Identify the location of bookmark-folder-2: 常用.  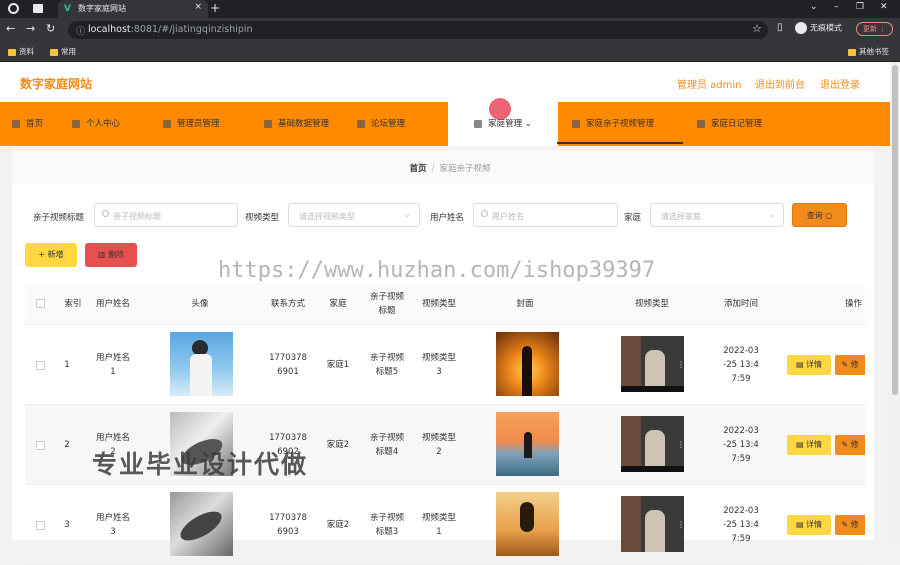
(63, 51).